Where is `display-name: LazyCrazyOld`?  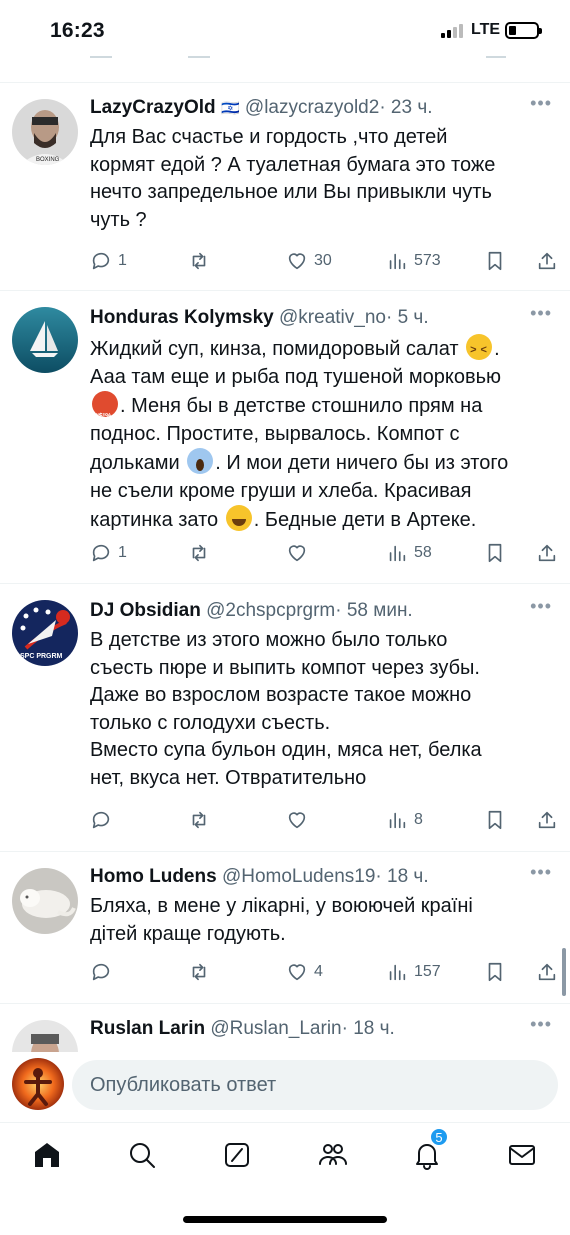
display-name: LazyCrazyOld is located at coordinates (153, 107).